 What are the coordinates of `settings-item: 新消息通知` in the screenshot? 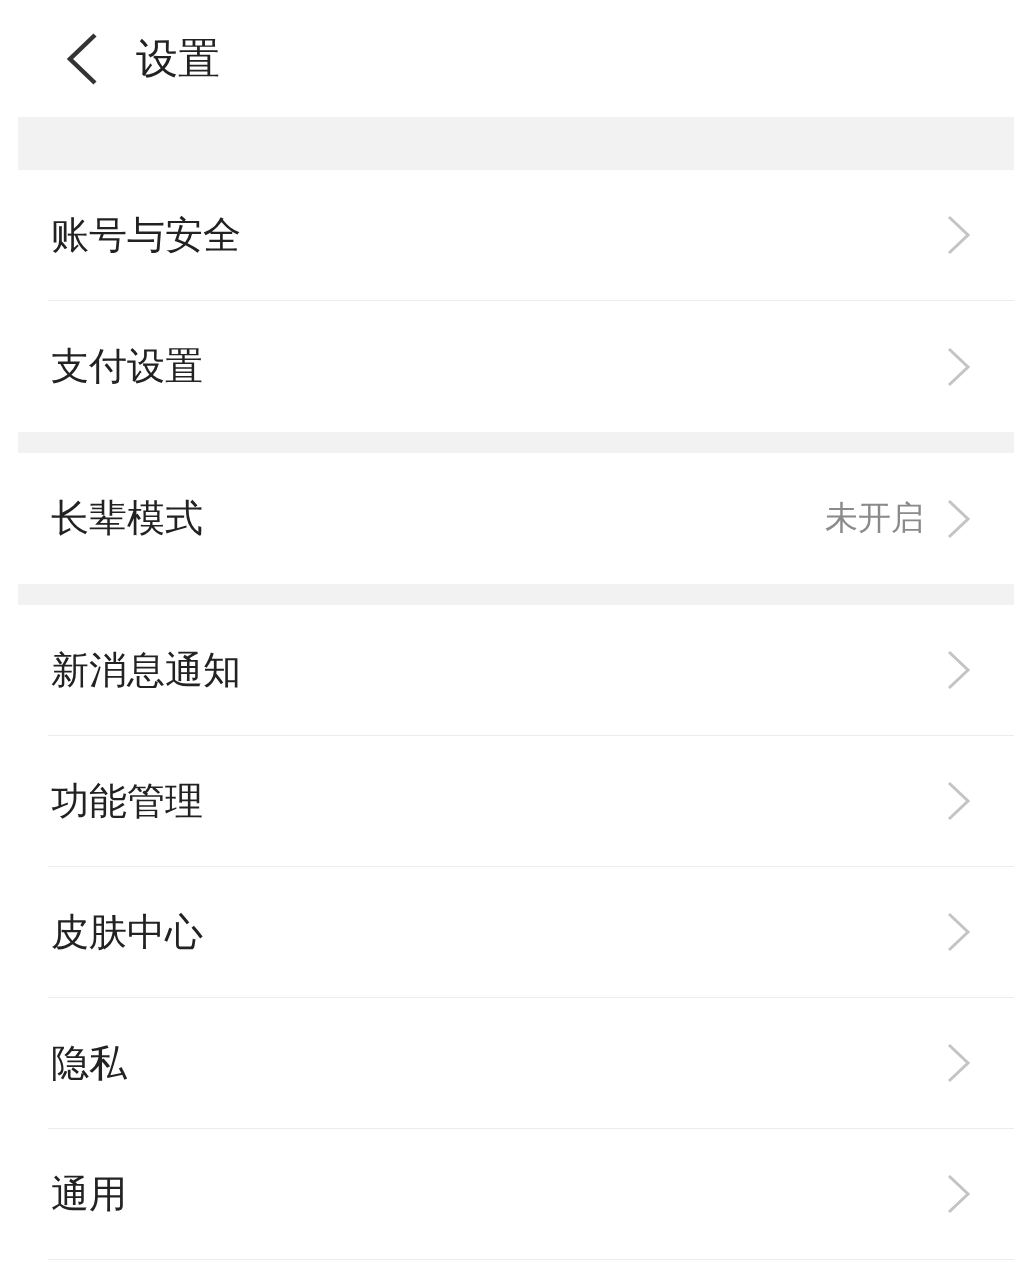 It's located at (531, 670).